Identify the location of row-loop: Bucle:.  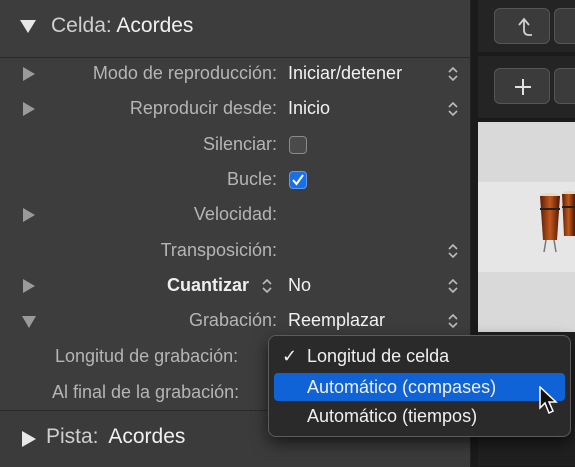
(235, 179).